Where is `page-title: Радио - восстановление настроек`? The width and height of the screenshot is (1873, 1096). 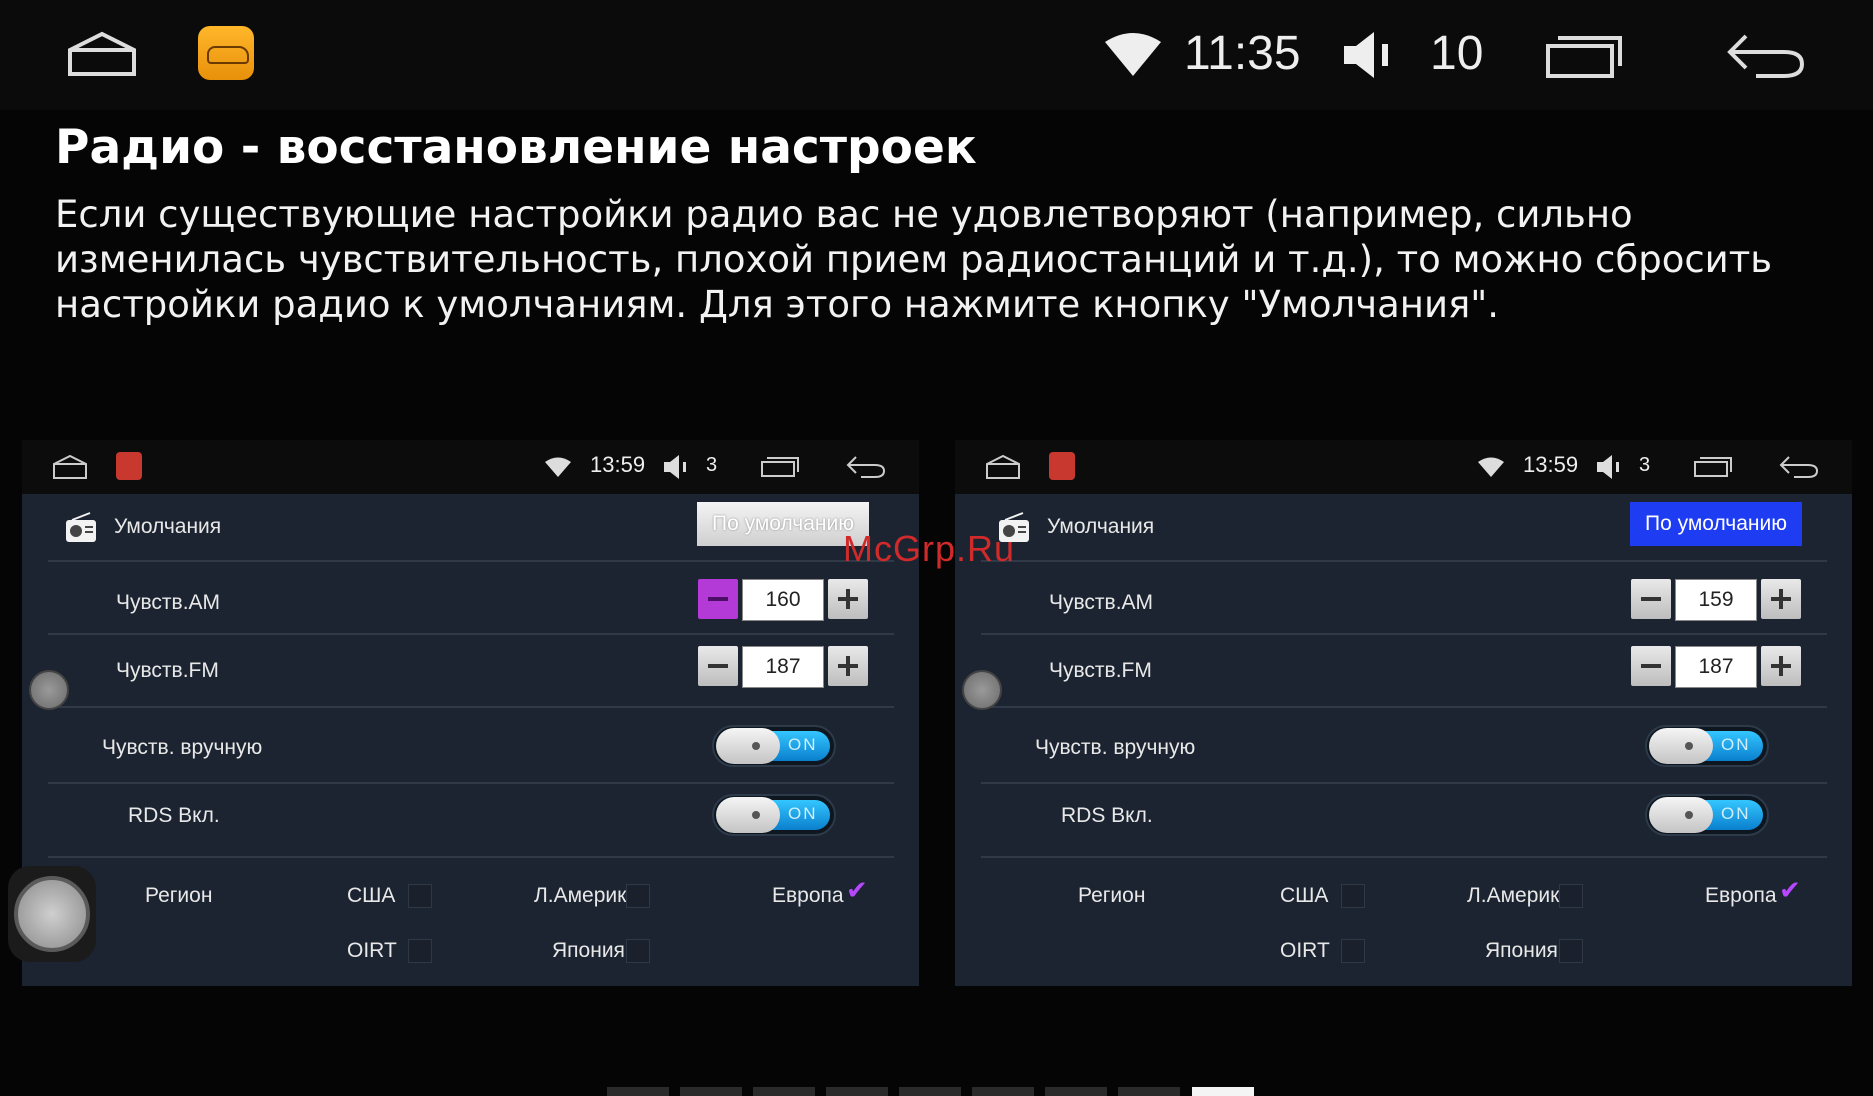
page-title: Радио - восстановление настроек is located at coordinates (516, 147).